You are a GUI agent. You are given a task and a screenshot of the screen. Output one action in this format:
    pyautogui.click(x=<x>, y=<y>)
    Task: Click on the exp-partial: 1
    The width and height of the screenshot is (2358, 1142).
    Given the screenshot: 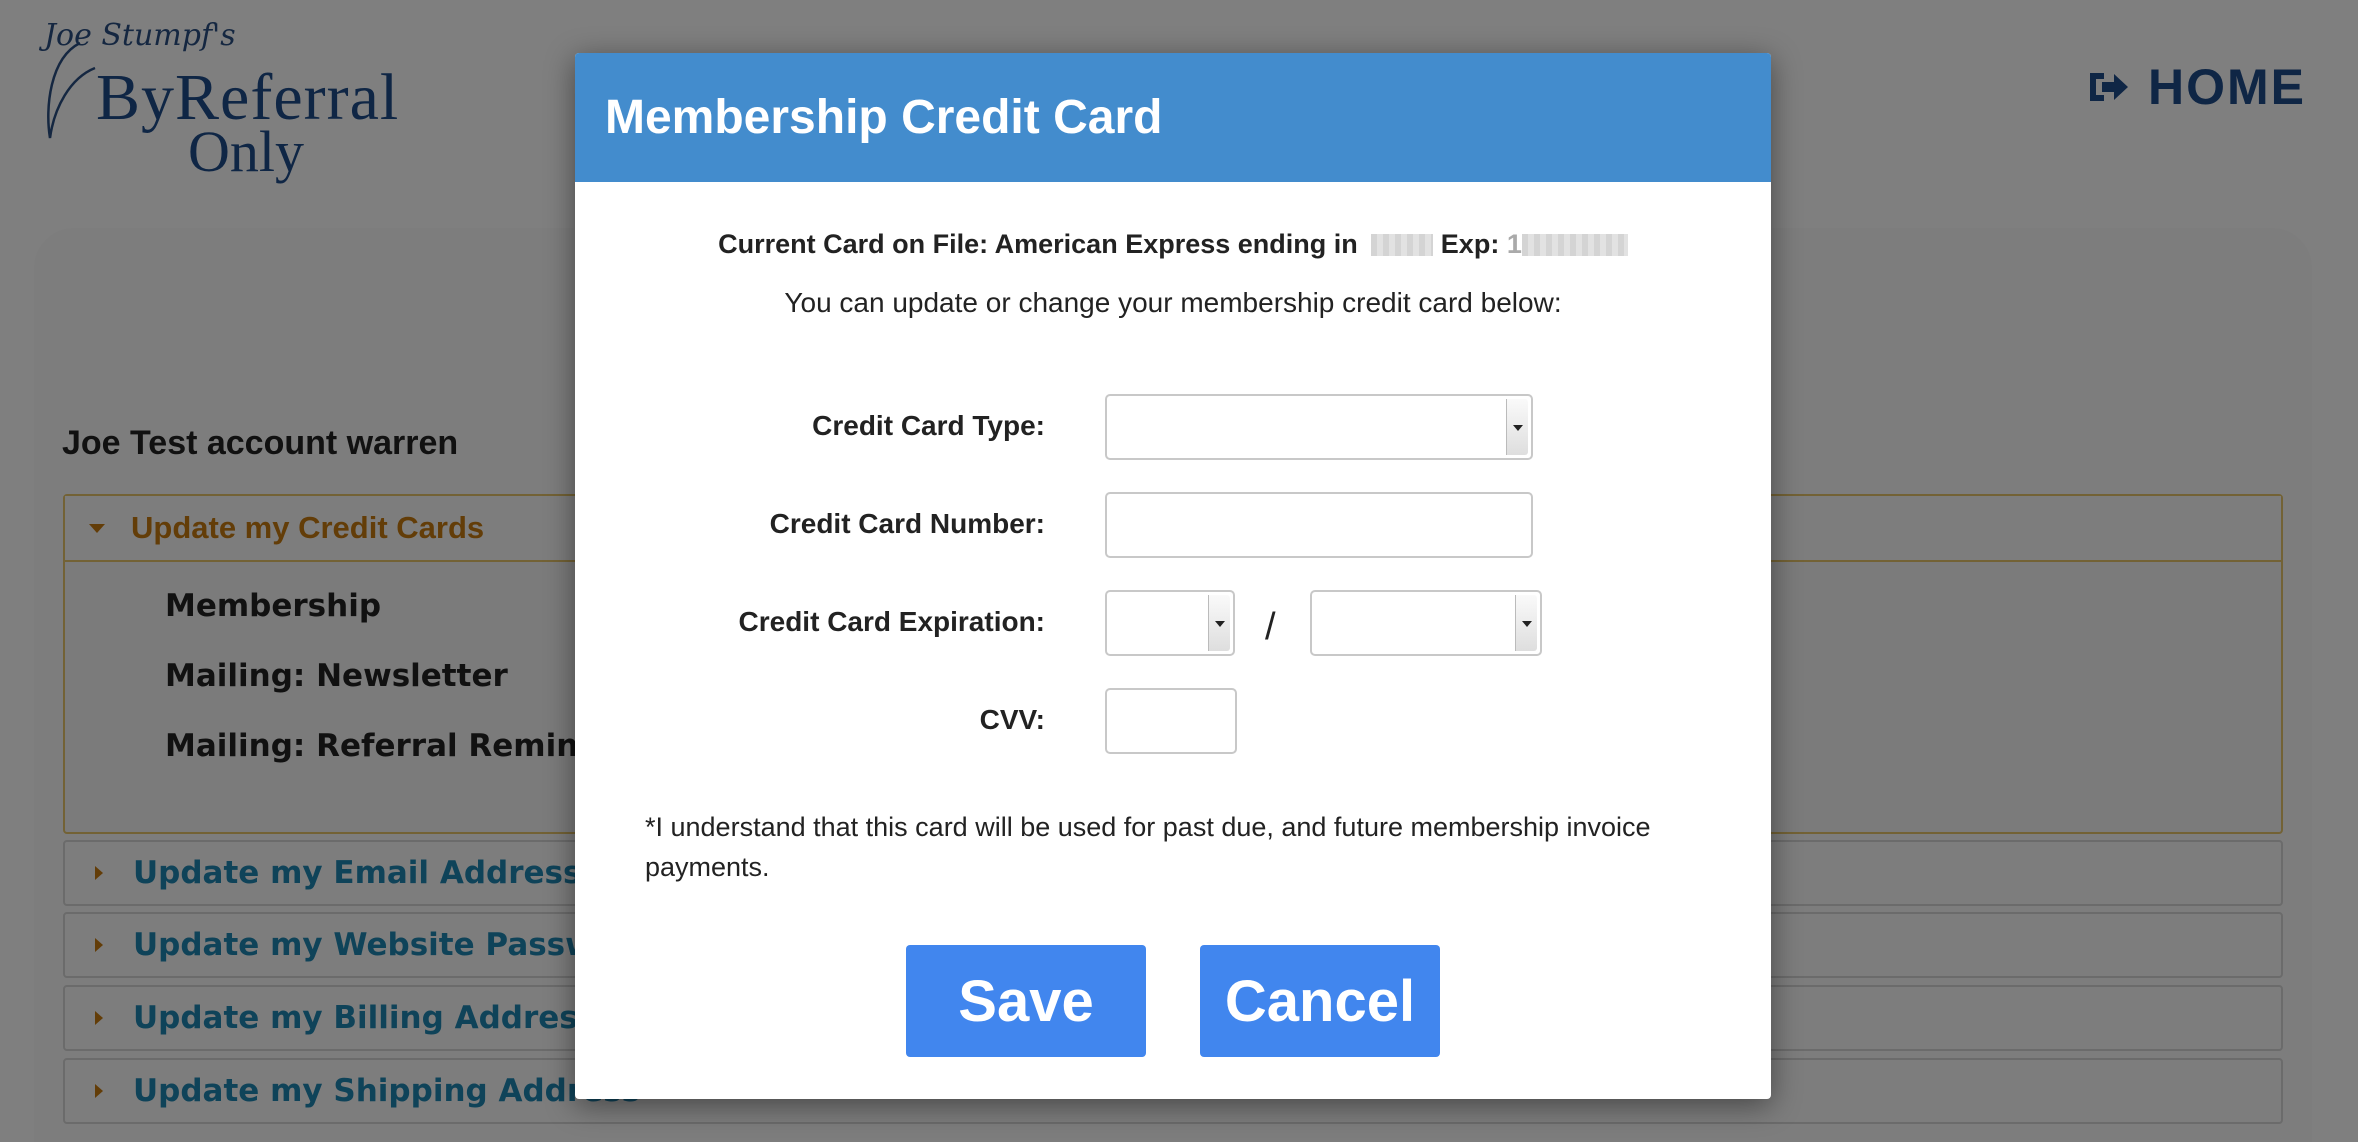 What is the action you would take?
    pyautogui.click(x=1514, y=244)
    